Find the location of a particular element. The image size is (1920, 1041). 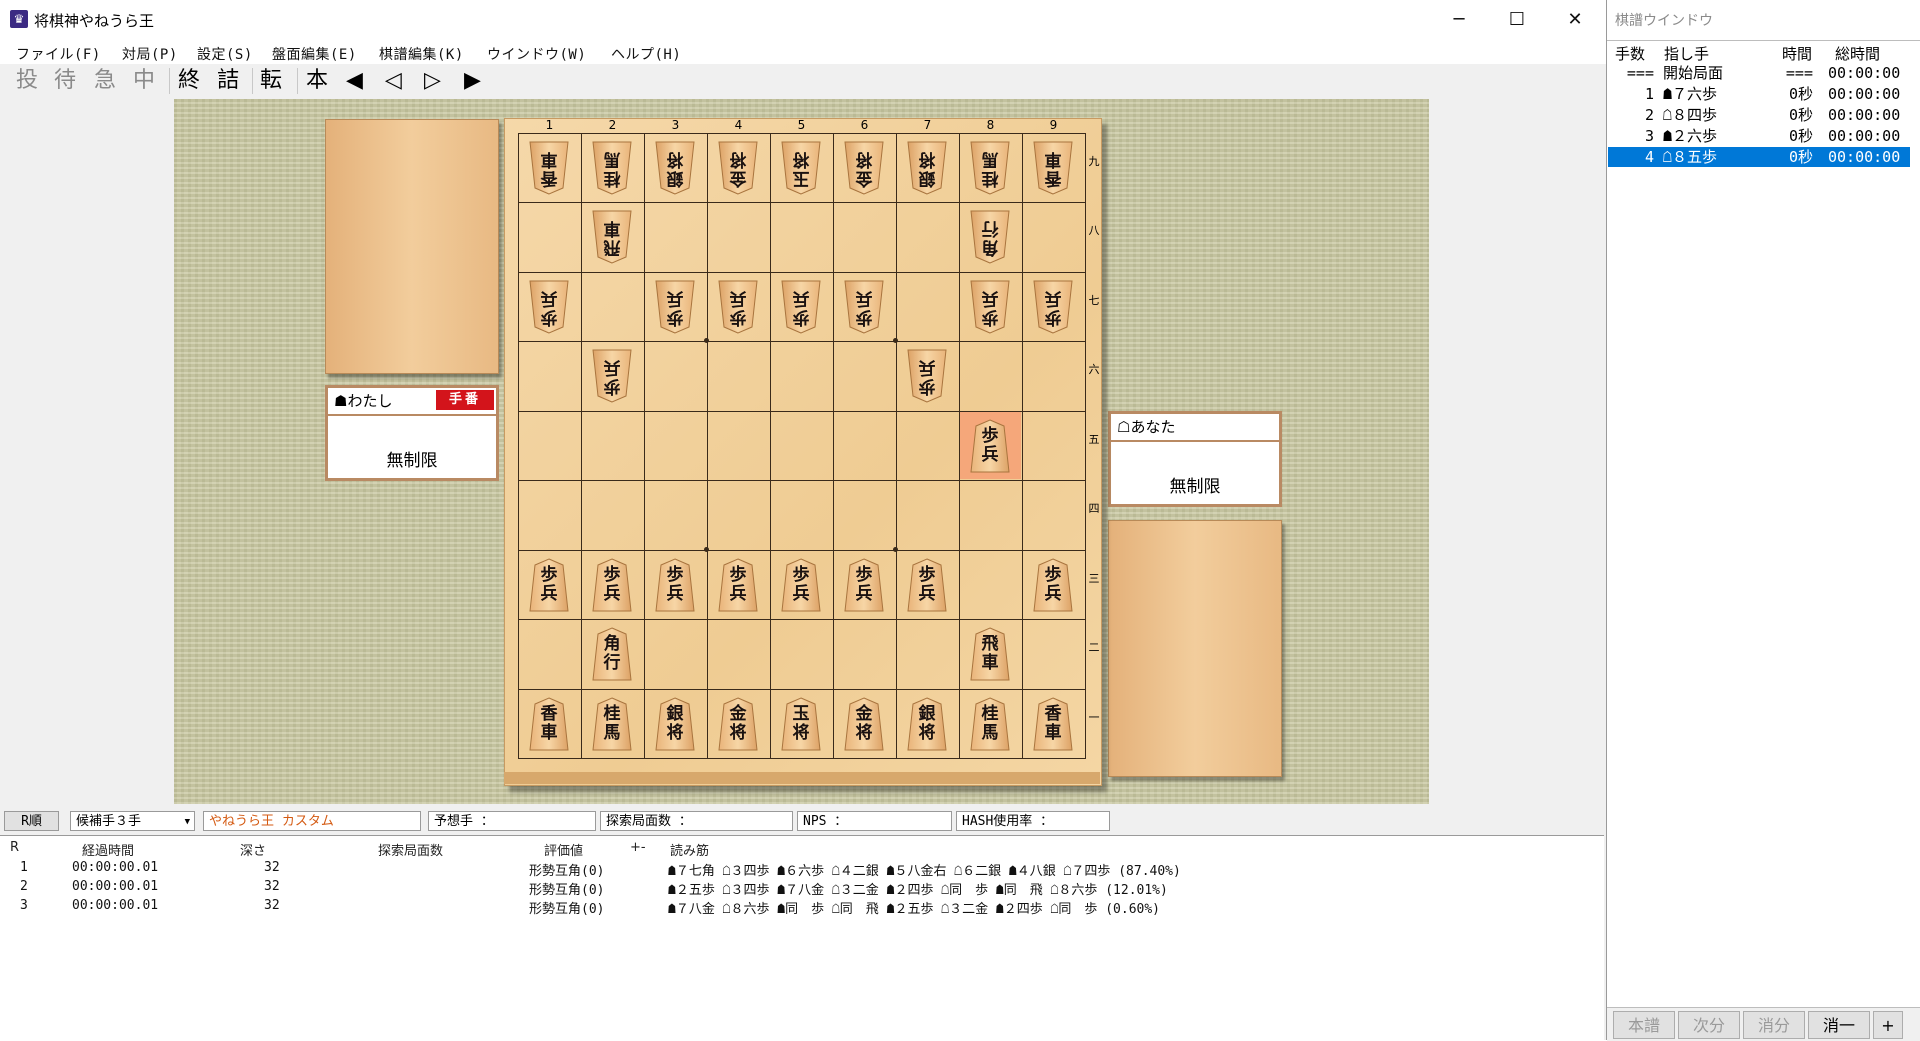

last-move-icon: ▶ is located at coordinates (472, 81).